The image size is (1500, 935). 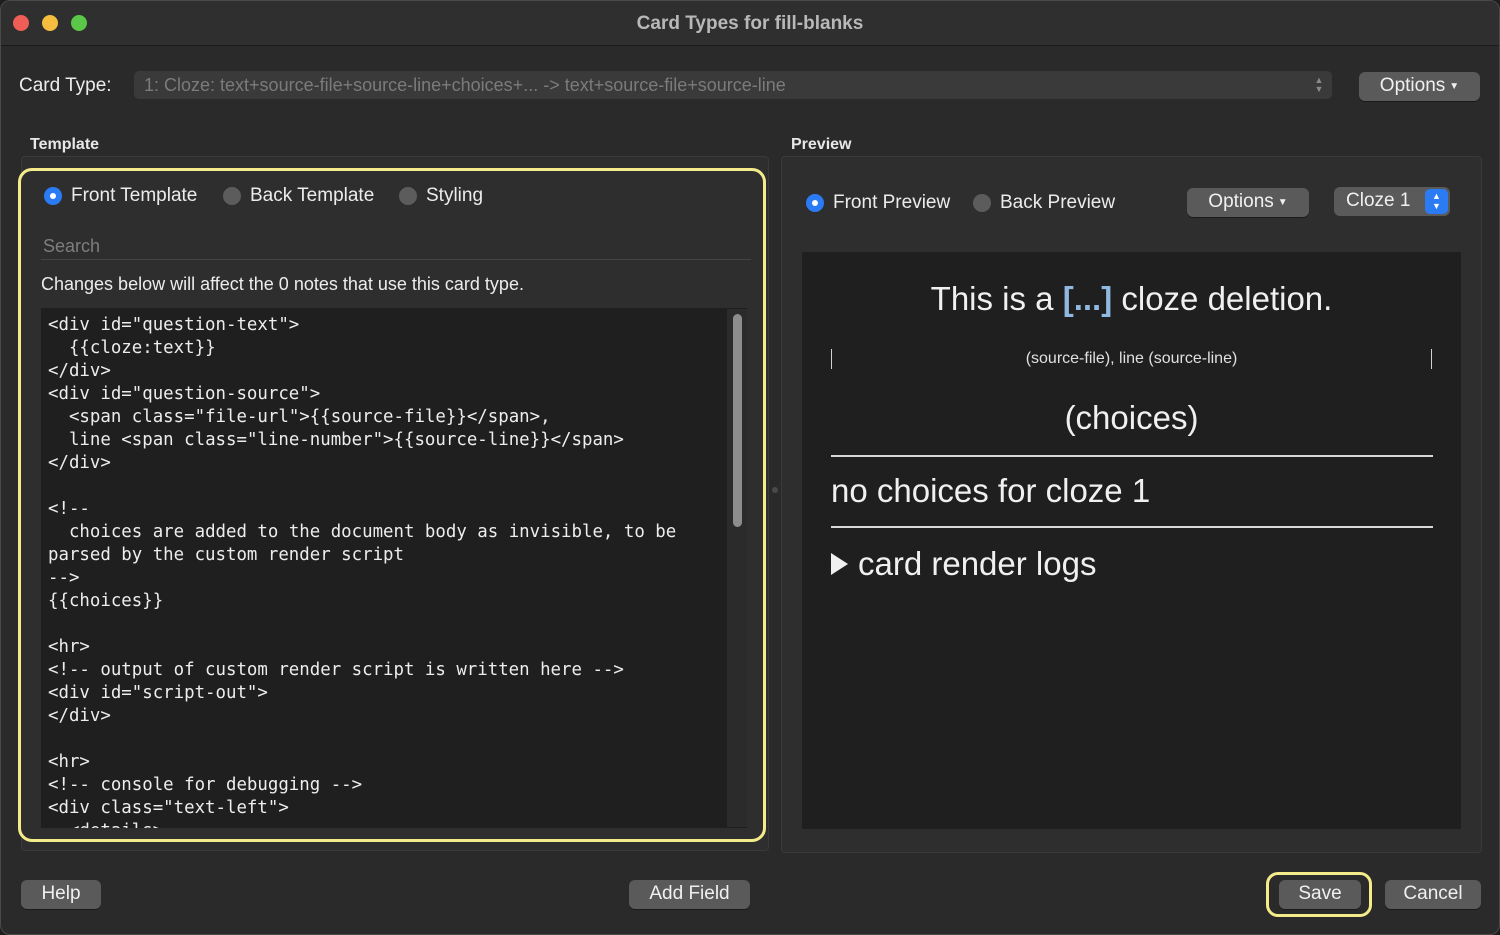 I want to click on front-preview-radio: Front Preview, so click(x=878, y=203).